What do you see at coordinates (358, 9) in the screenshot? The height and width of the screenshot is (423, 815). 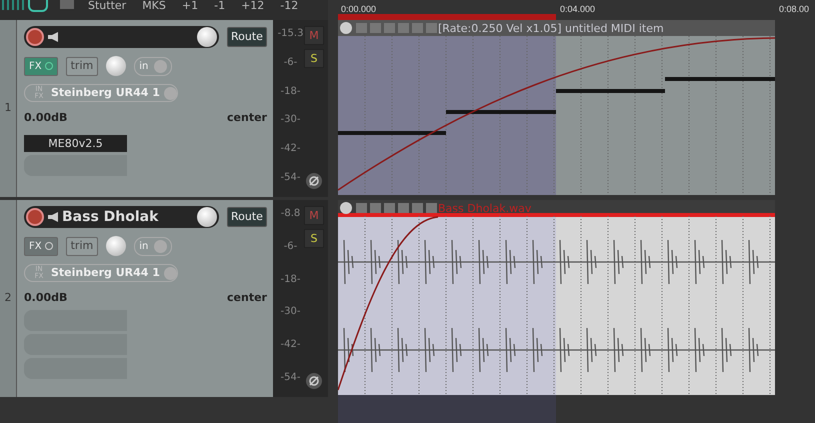 I see `ruler-time: 0:00.000` at bounding box center [358, 9].